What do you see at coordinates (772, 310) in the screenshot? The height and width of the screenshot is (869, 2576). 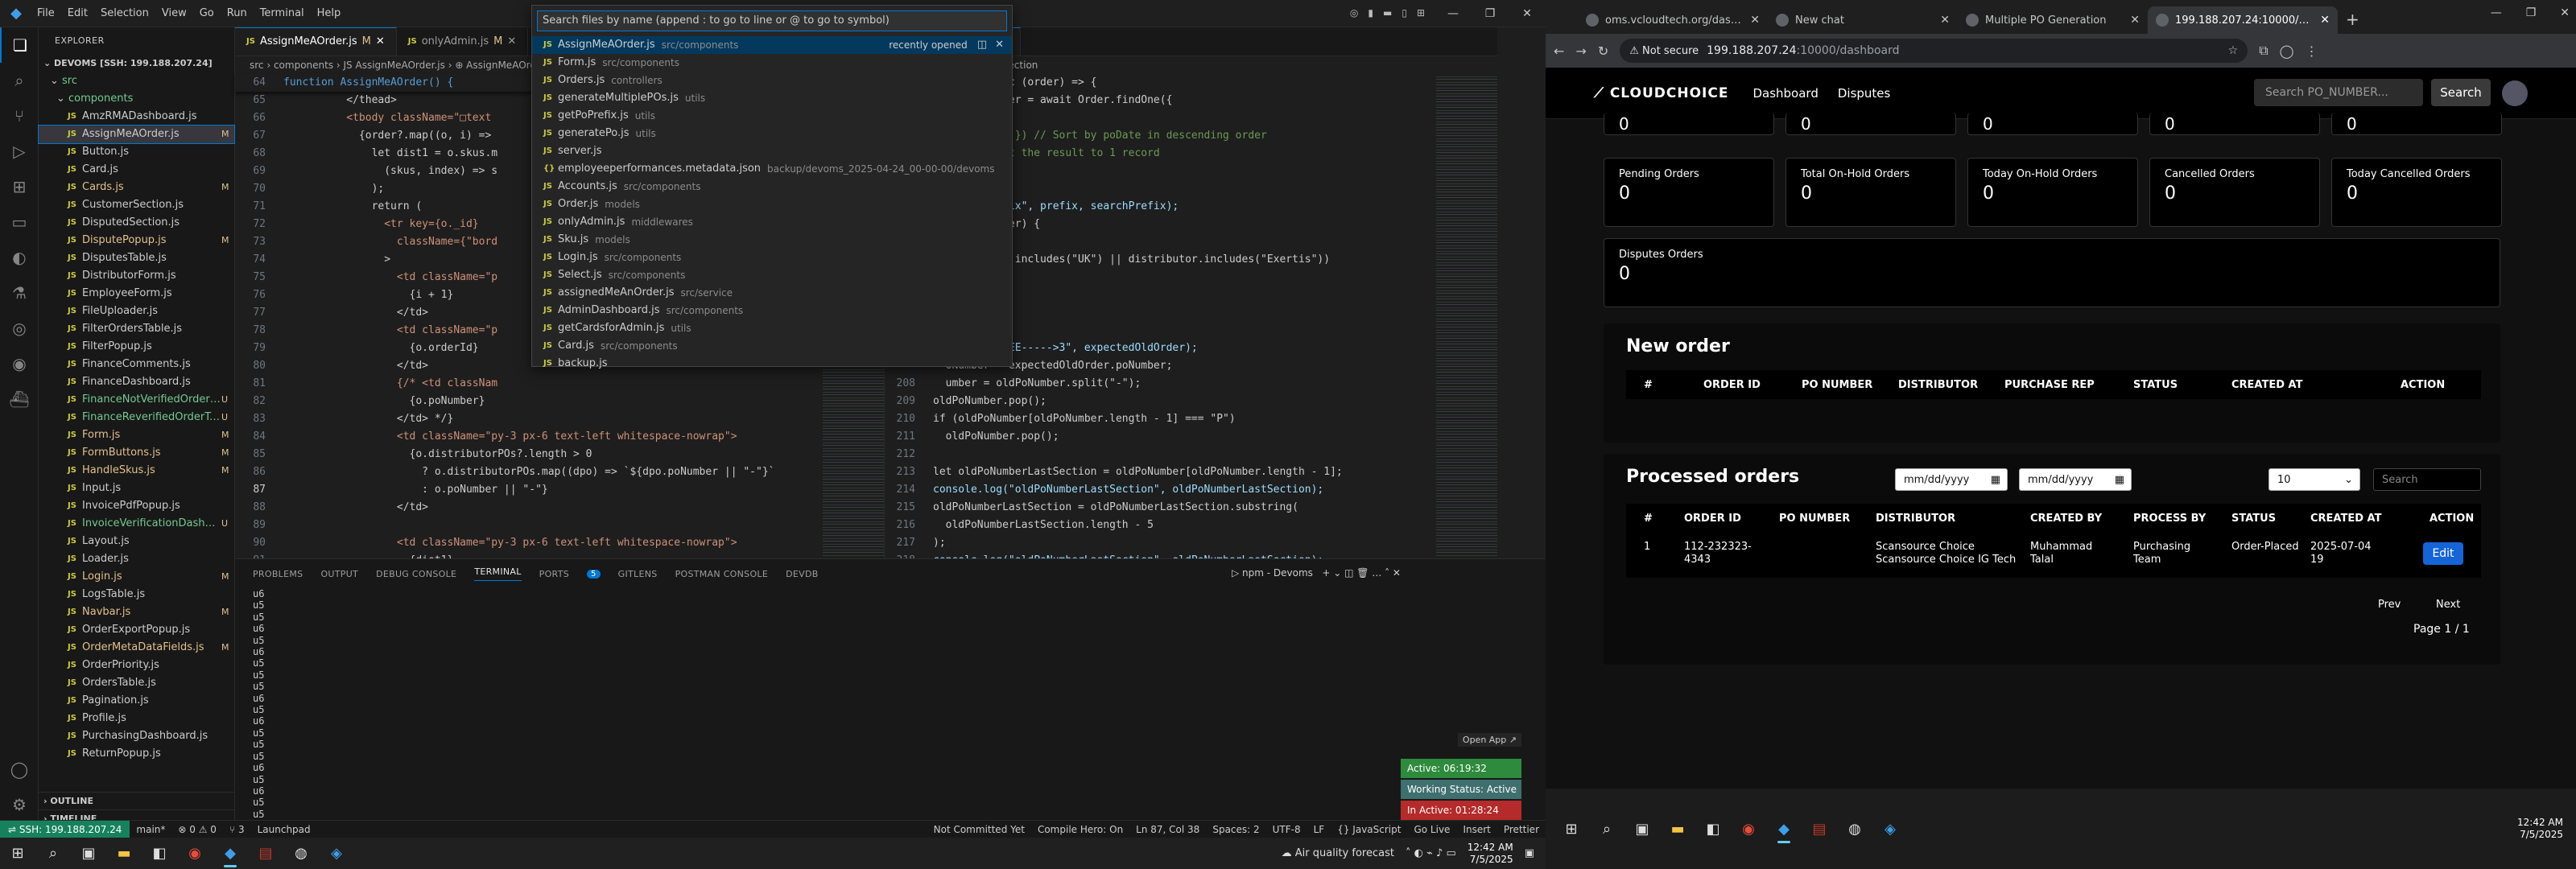 I see `quick-open-item: JS AdminDashboard.js src/components` at bounding box center [772, 310].